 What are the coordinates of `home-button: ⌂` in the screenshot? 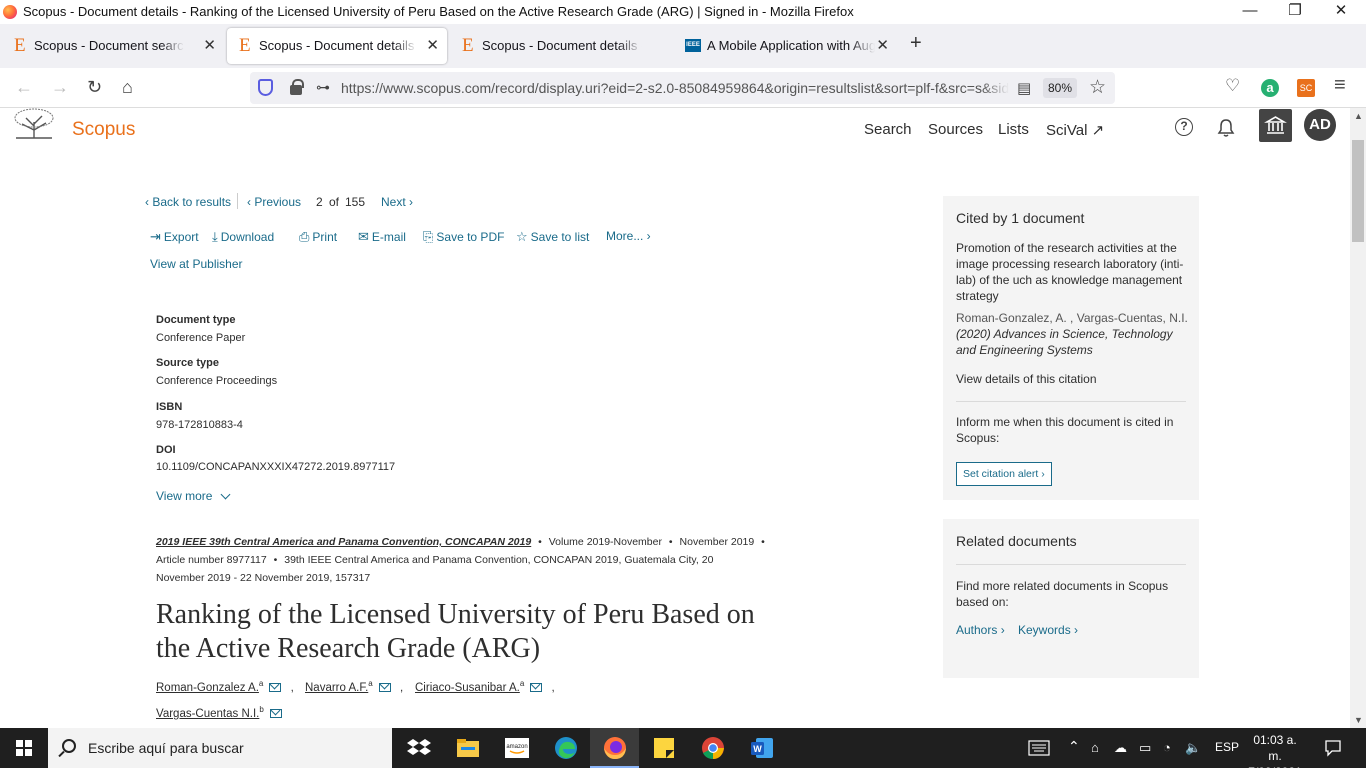 It's located at (127, 87).